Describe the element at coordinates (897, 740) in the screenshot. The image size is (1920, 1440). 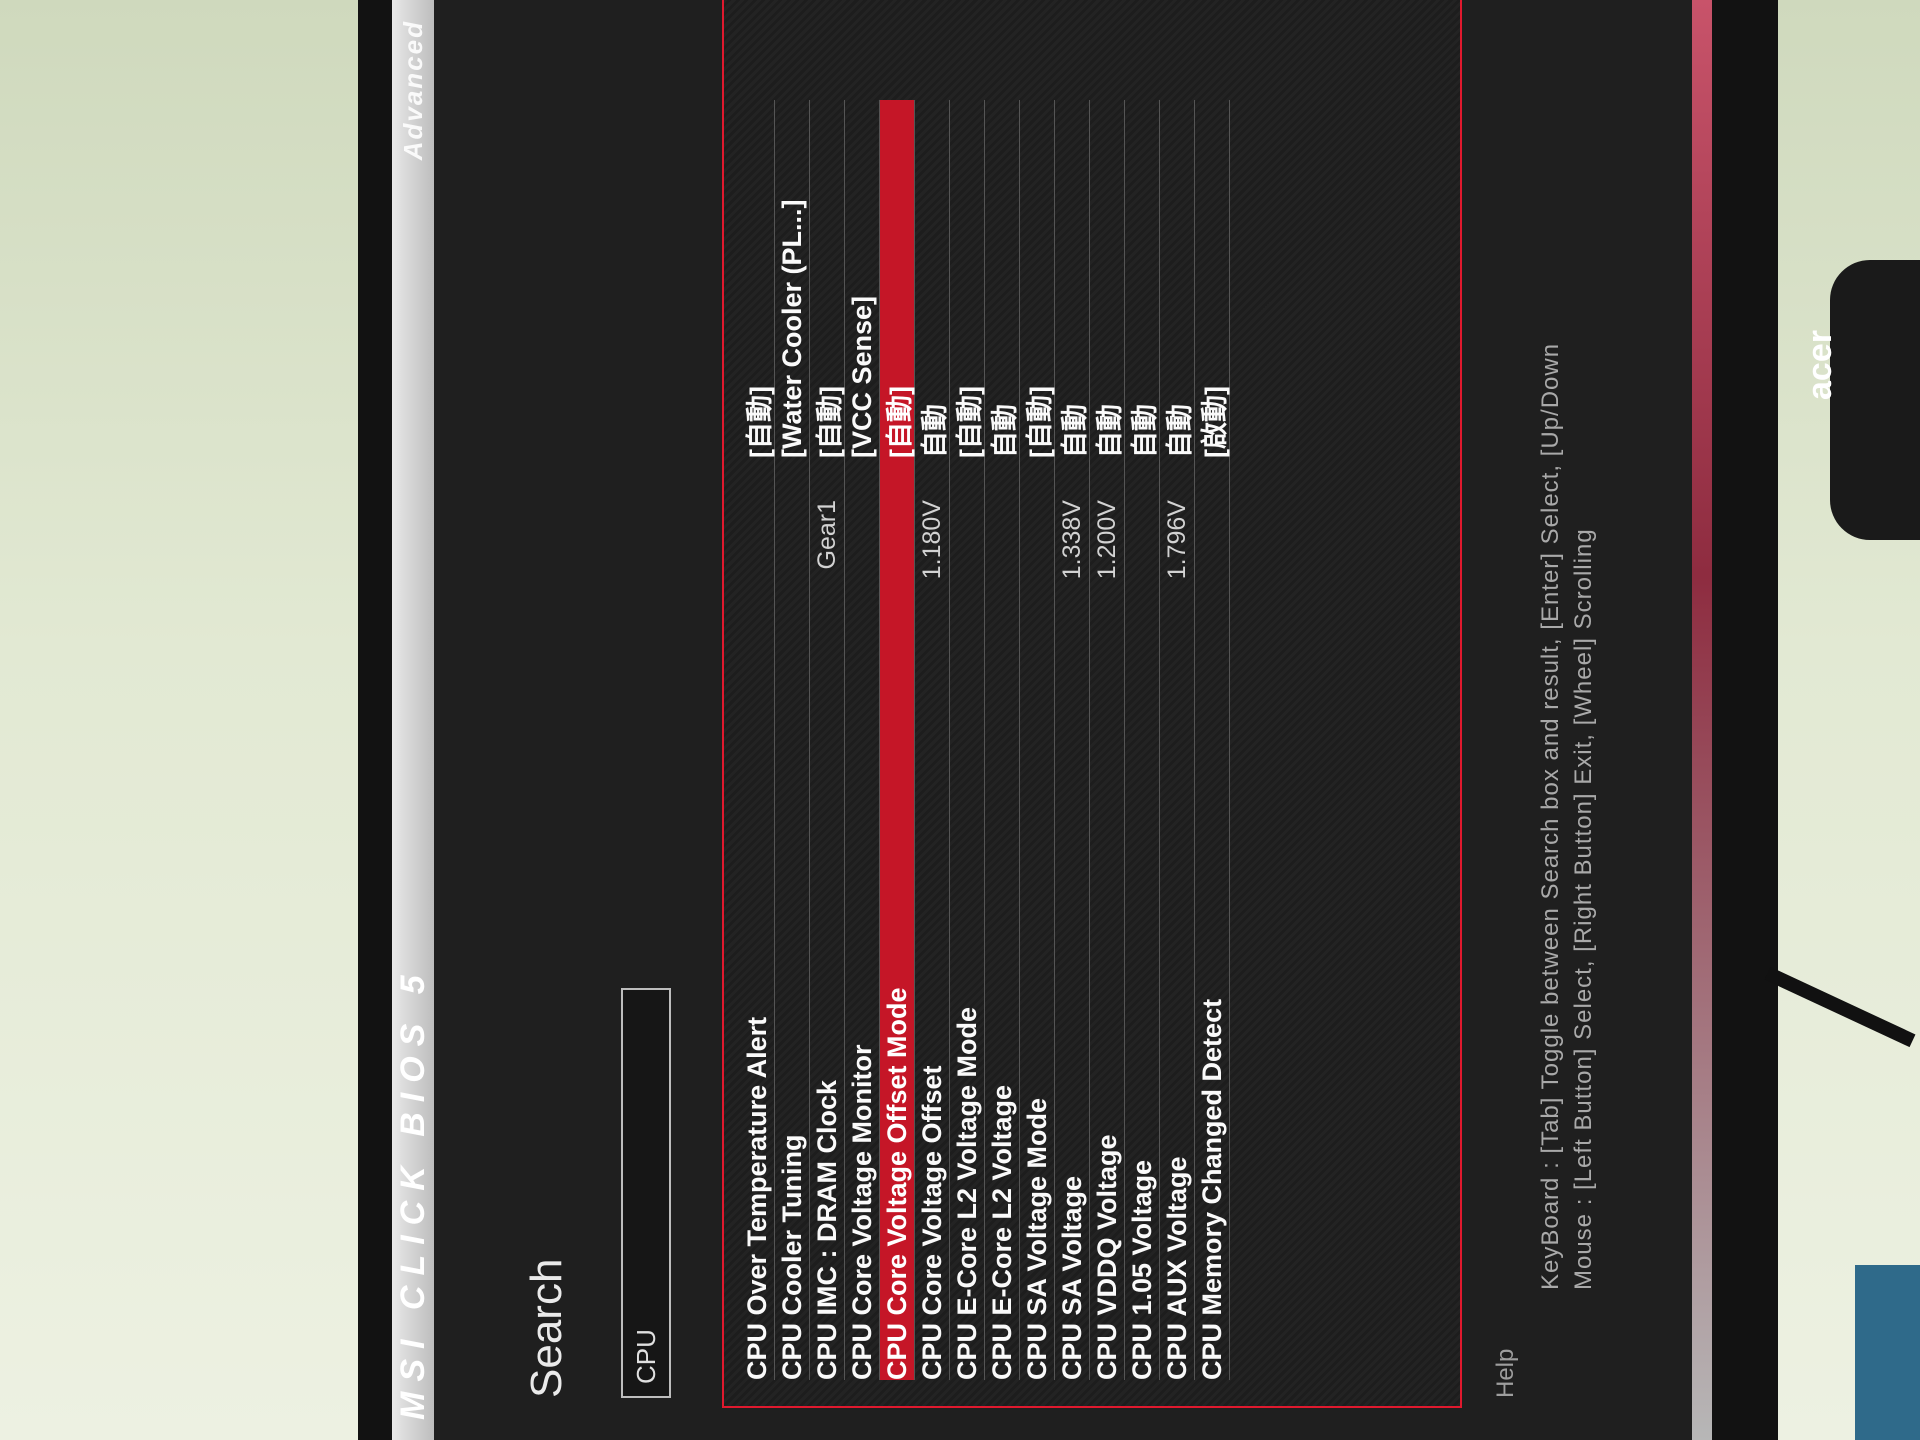
I see `result-row: CPU Core Voltage Offset Mode [自動]` at that location.